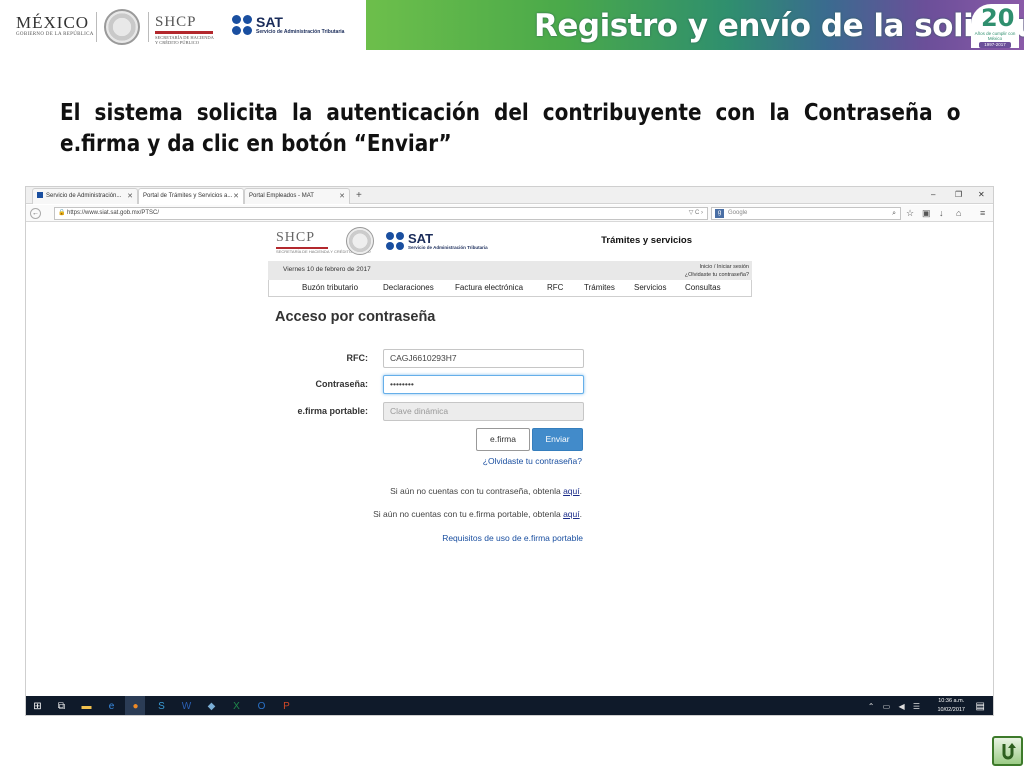 Image resolution: width=1024 pixels, height=768 pixels. Describe the element at coordinates (135, 706) in the screenshot. I see `firefox-icon: ●` at that location.